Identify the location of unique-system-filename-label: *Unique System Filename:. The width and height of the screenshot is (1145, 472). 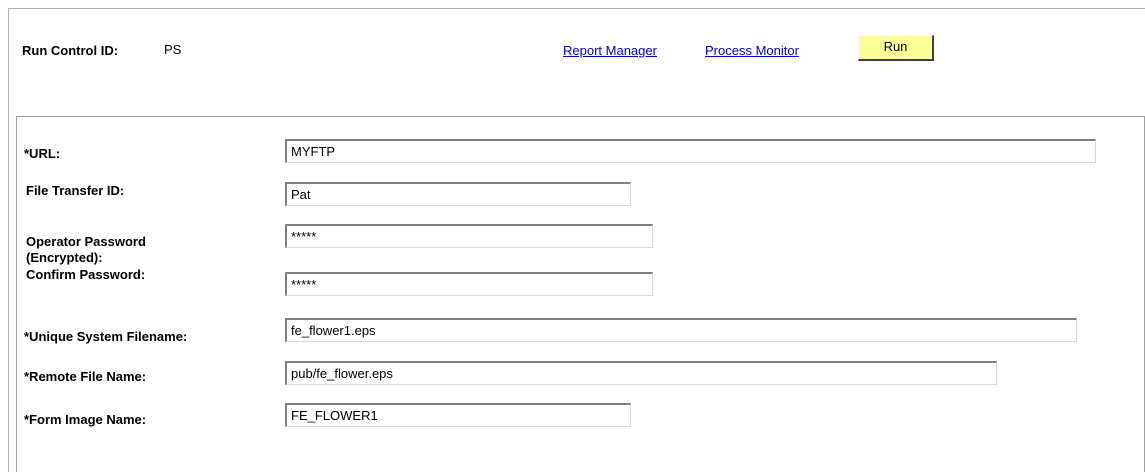
(106, 336).